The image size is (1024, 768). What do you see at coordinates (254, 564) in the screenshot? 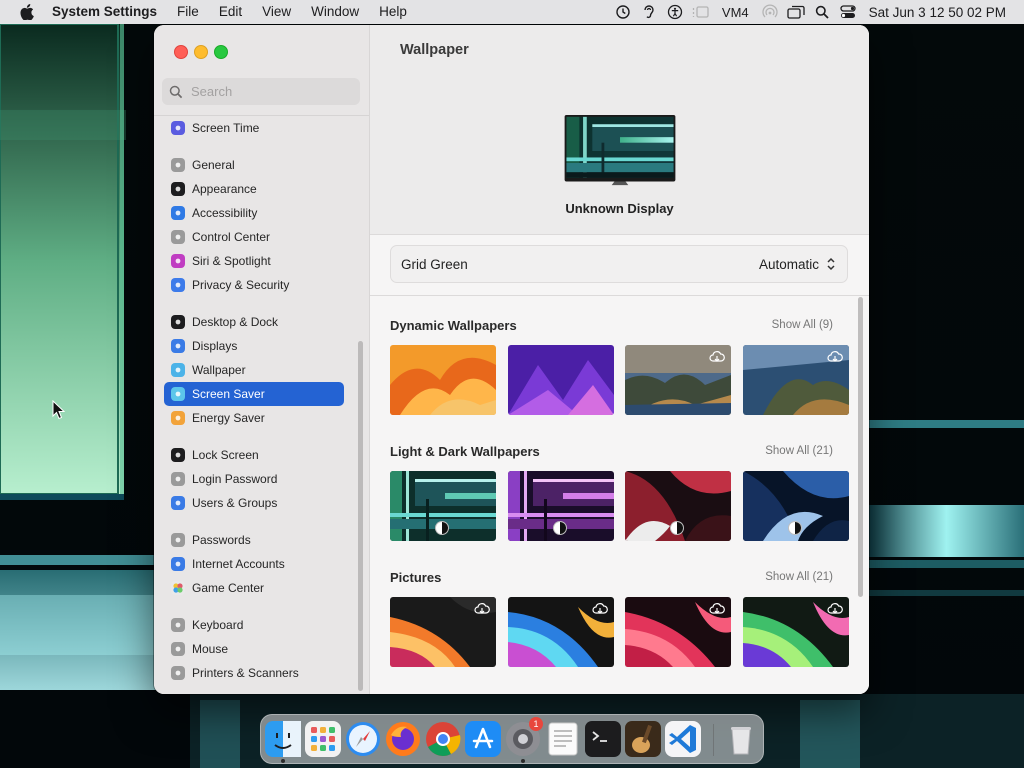
I see `sidebar-item-internet-accounts: Internet Accounts` at bounding box center [254, 564].